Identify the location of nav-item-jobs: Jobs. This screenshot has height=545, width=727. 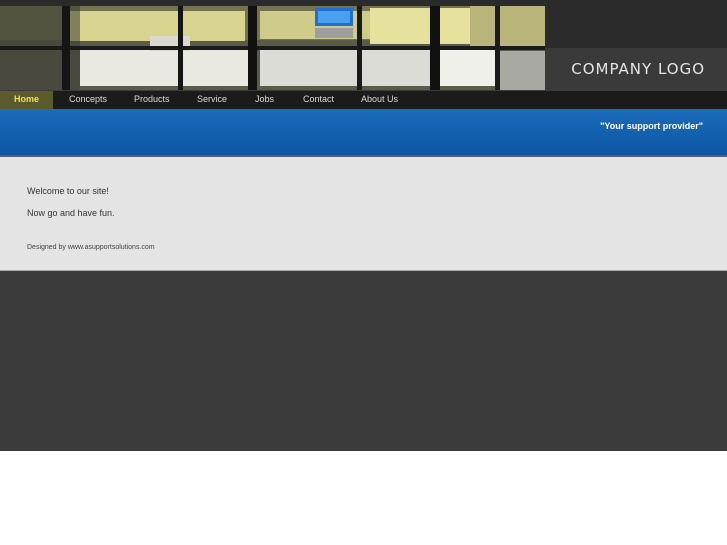
(264, 100).